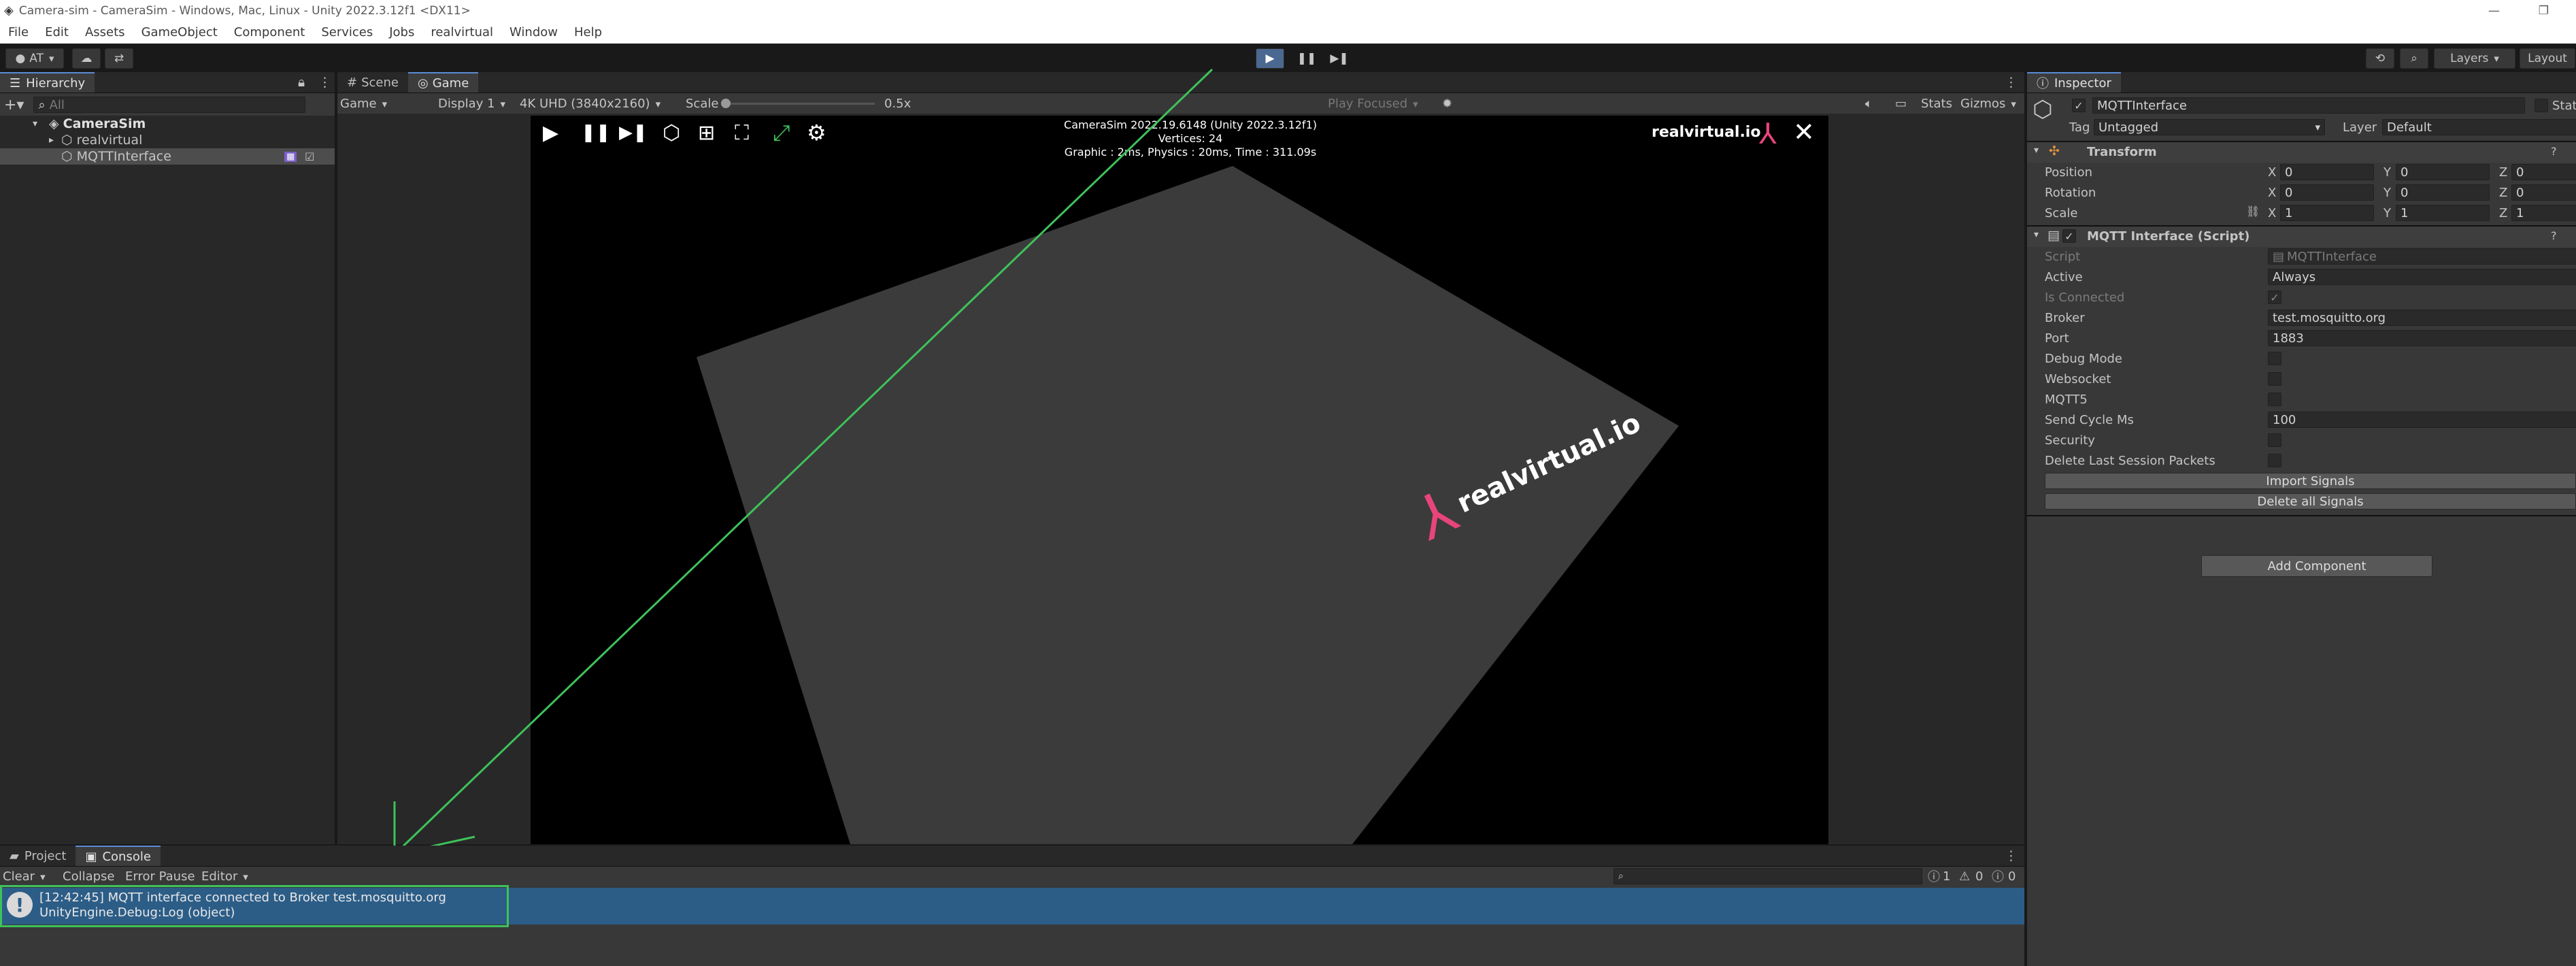 This screenshot has width=2576, height=966. What do you see at coordinates (1767, 876) in the screenshot?
I see `console-search-input: ⌕` at bounding box center [1767, 876].